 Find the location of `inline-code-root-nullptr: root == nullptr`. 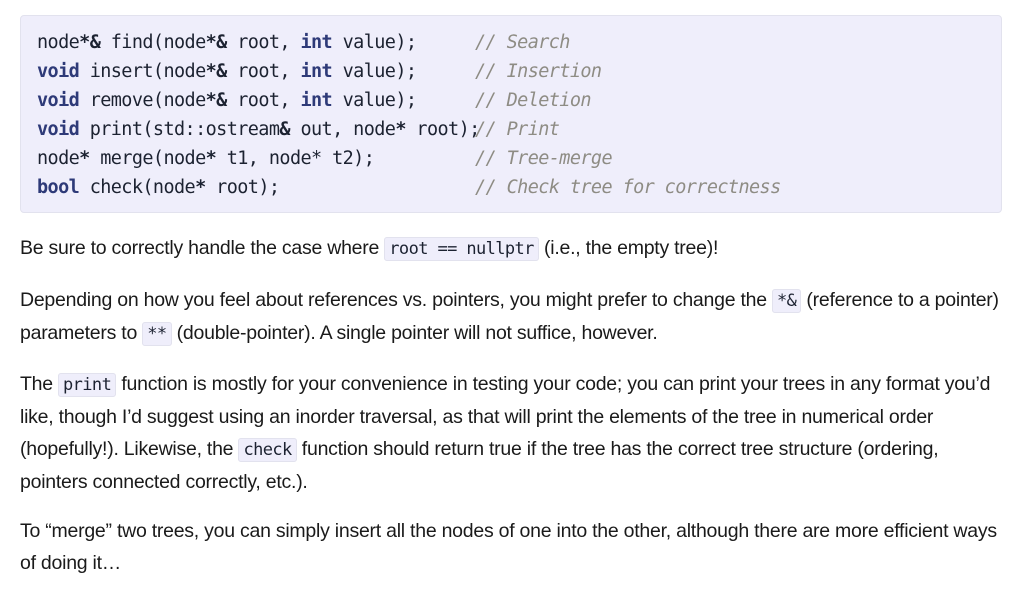

inline-code-root-nullptr: root == nullptr is located at coordinates (461, 249).